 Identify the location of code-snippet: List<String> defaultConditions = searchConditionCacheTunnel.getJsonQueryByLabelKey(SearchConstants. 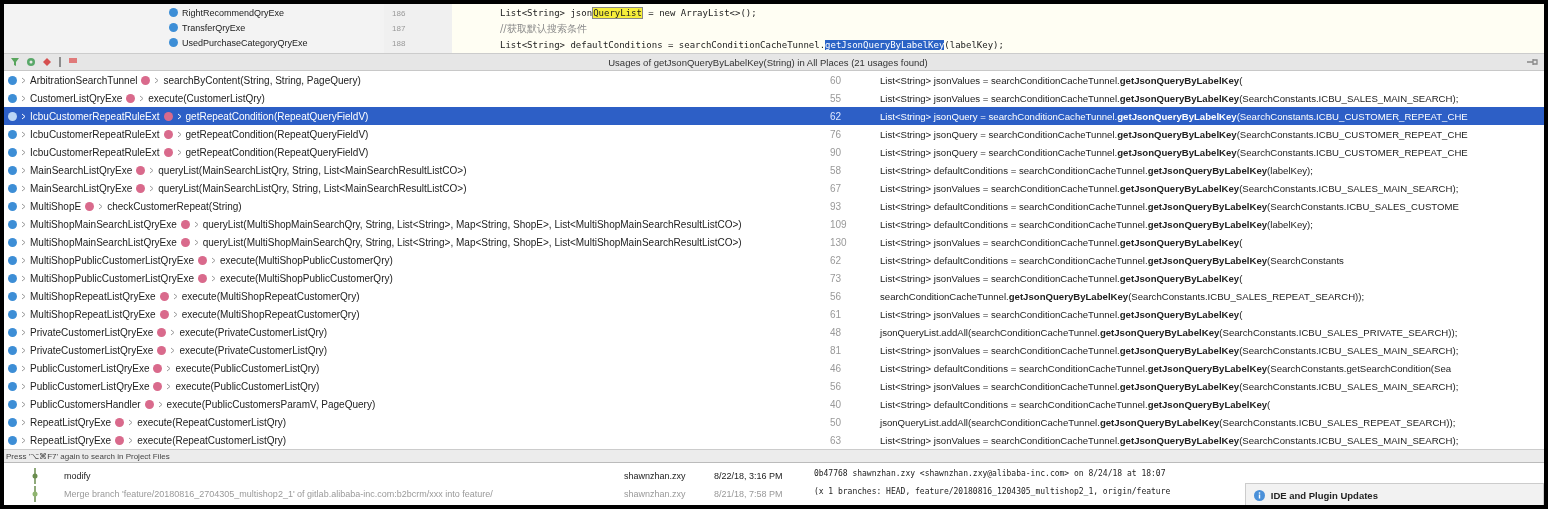
(1112, 260).